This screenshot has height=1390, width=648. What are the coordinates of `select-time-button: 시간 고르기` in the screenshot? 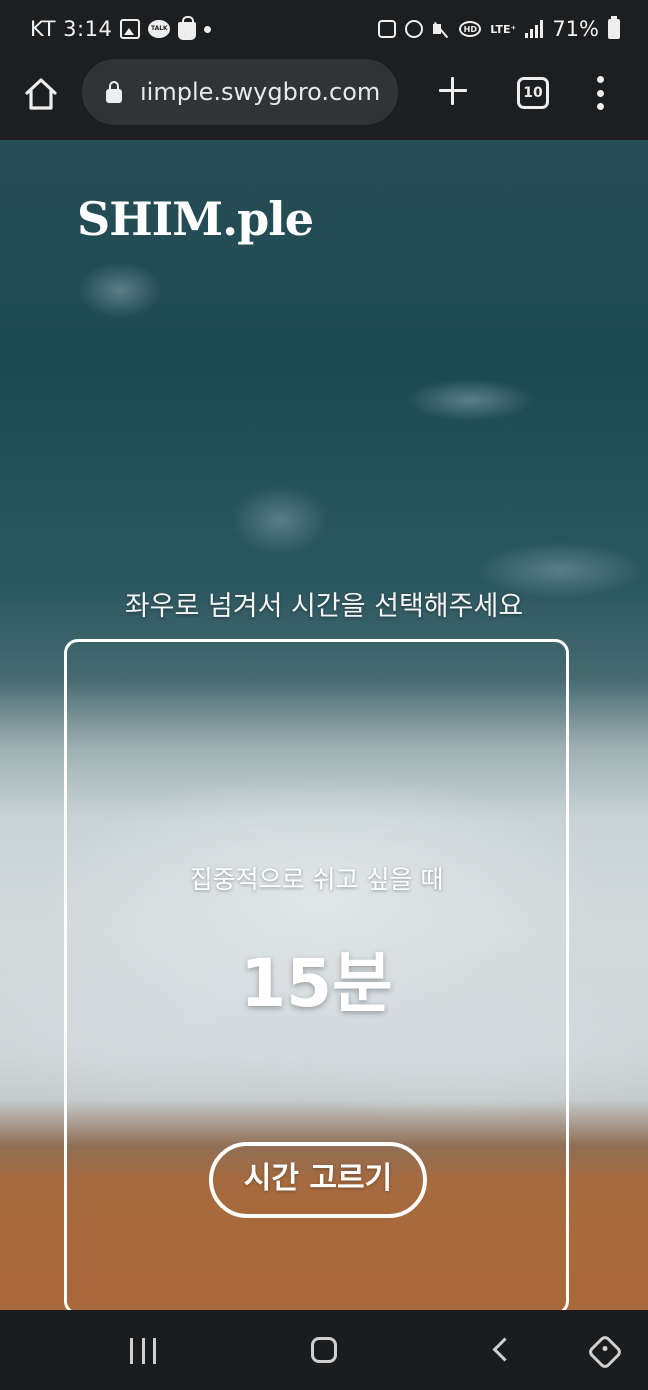 It's located at (318, 1180).